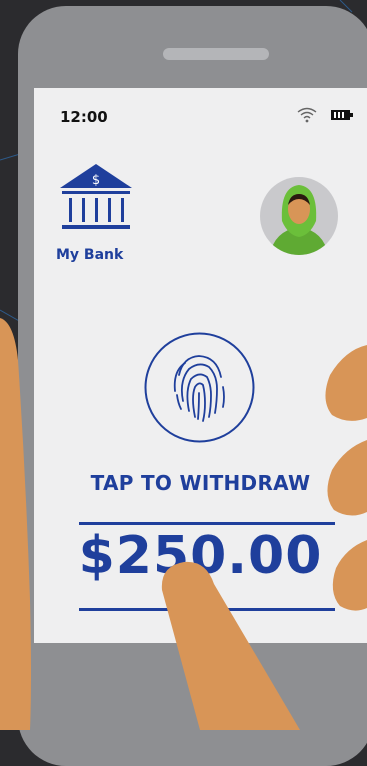  What do you see at coordinates (299, 220) in the screenshot?
I see `avatar-illustration` at bounding box center [299, 220].